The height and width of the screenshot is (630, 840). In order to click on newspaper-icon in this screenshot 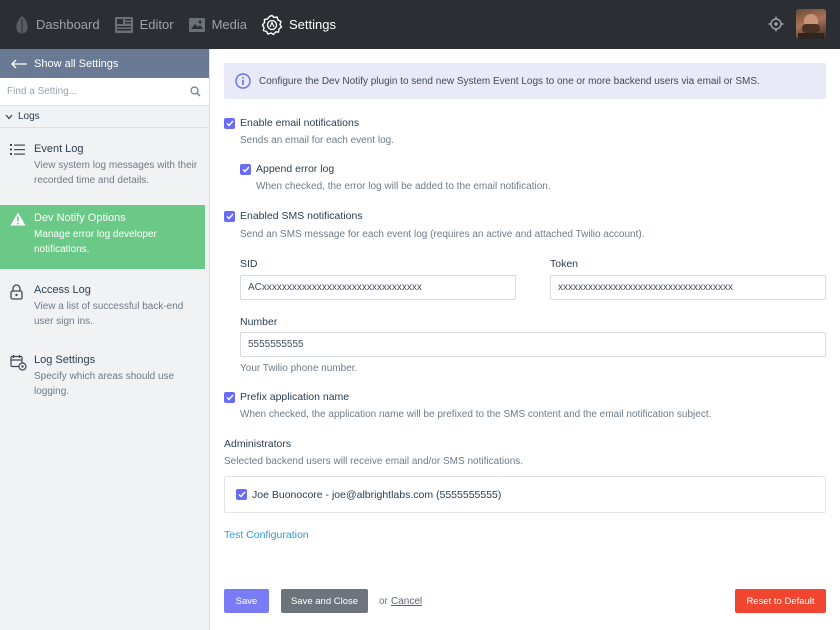, I will do `click(123, 24)`.